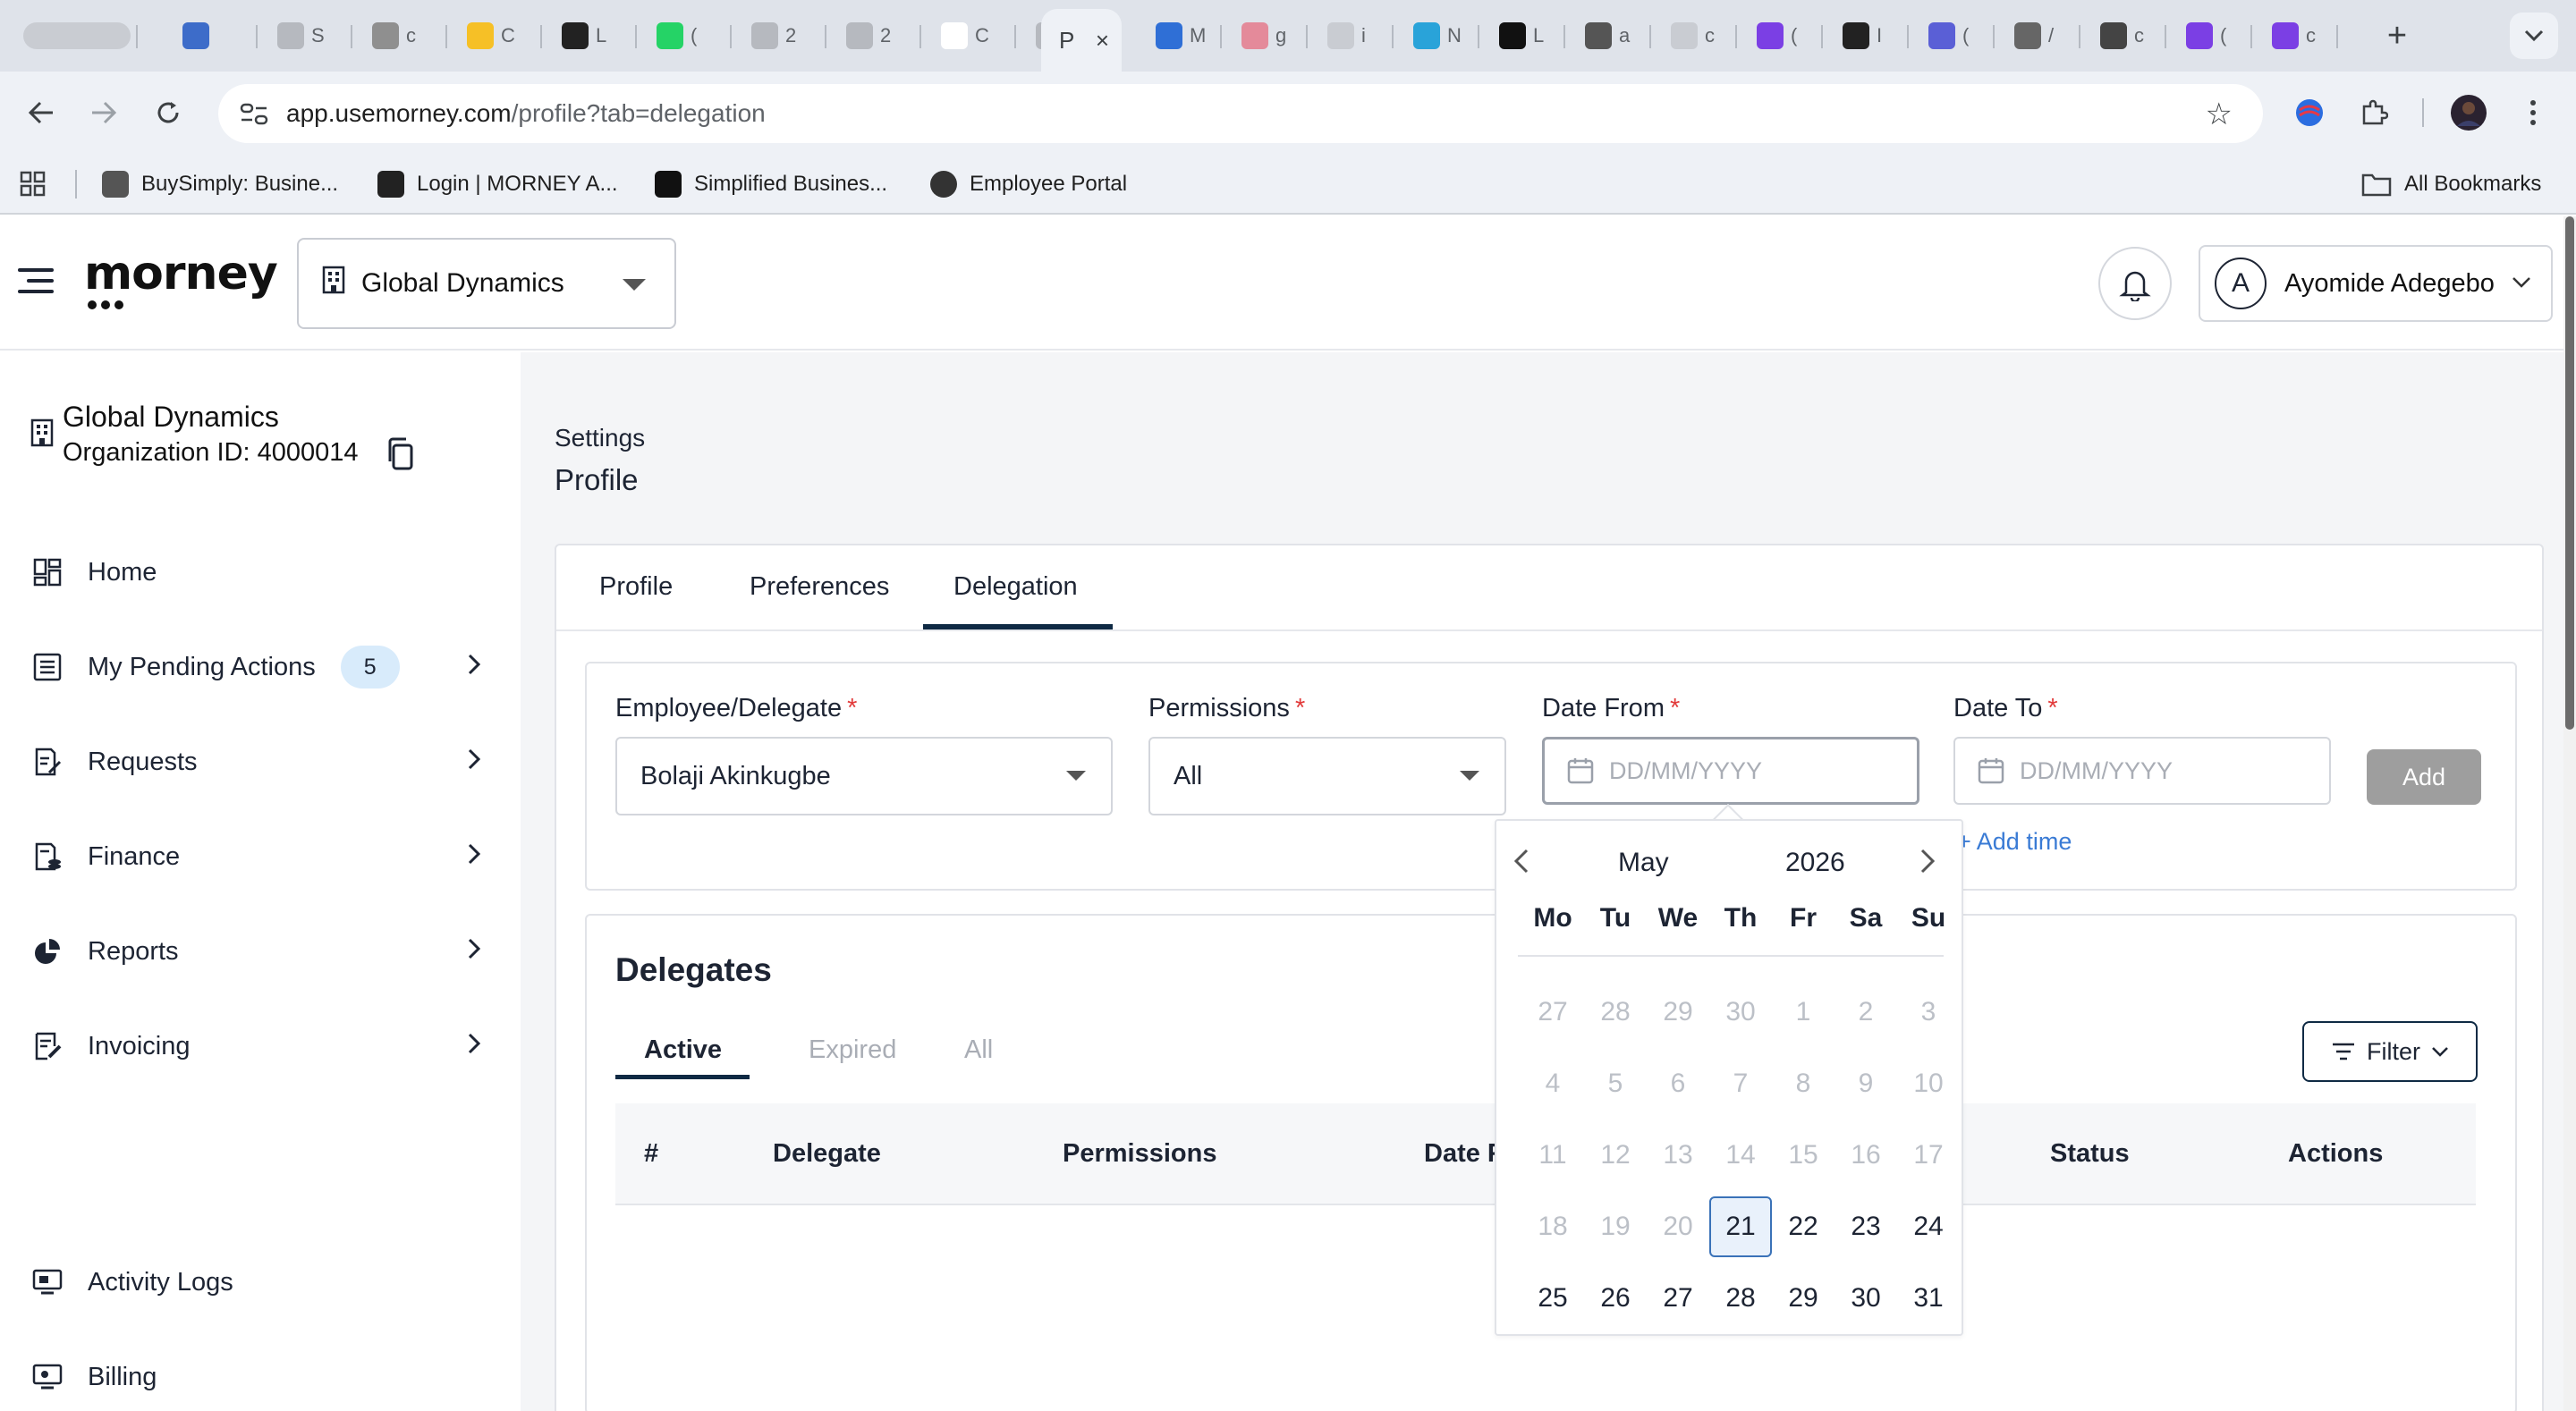 Image resolution: width=2576 pixels, height=1411 pixels. I want to click on sidebar-item-pending-actions: My Pending Actions 5, so click(260, 667).